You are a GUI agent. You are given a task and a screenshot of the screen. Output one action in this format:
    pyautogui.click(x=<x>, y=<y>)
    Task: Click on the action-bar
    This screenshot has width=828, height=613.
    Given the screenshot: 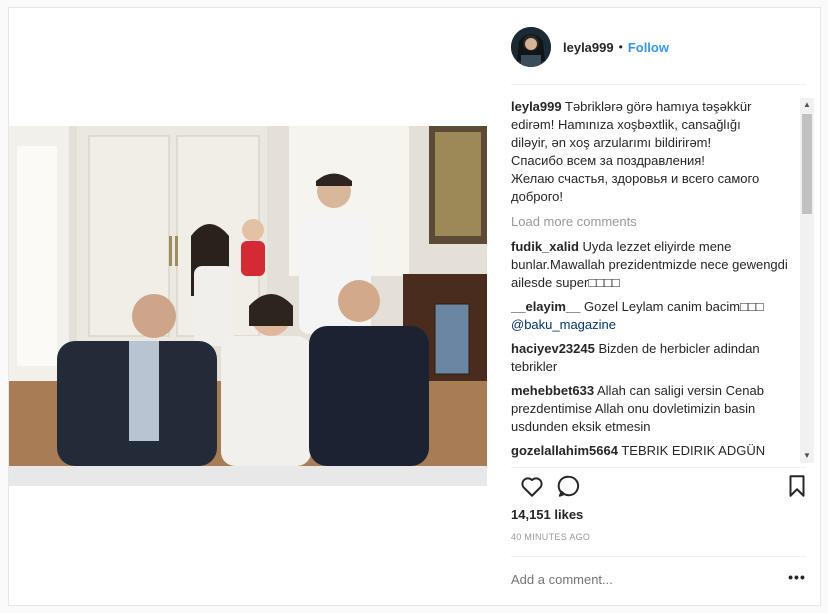 What is the action you would take?
    pyautogui.click(x=658, y=486)
    